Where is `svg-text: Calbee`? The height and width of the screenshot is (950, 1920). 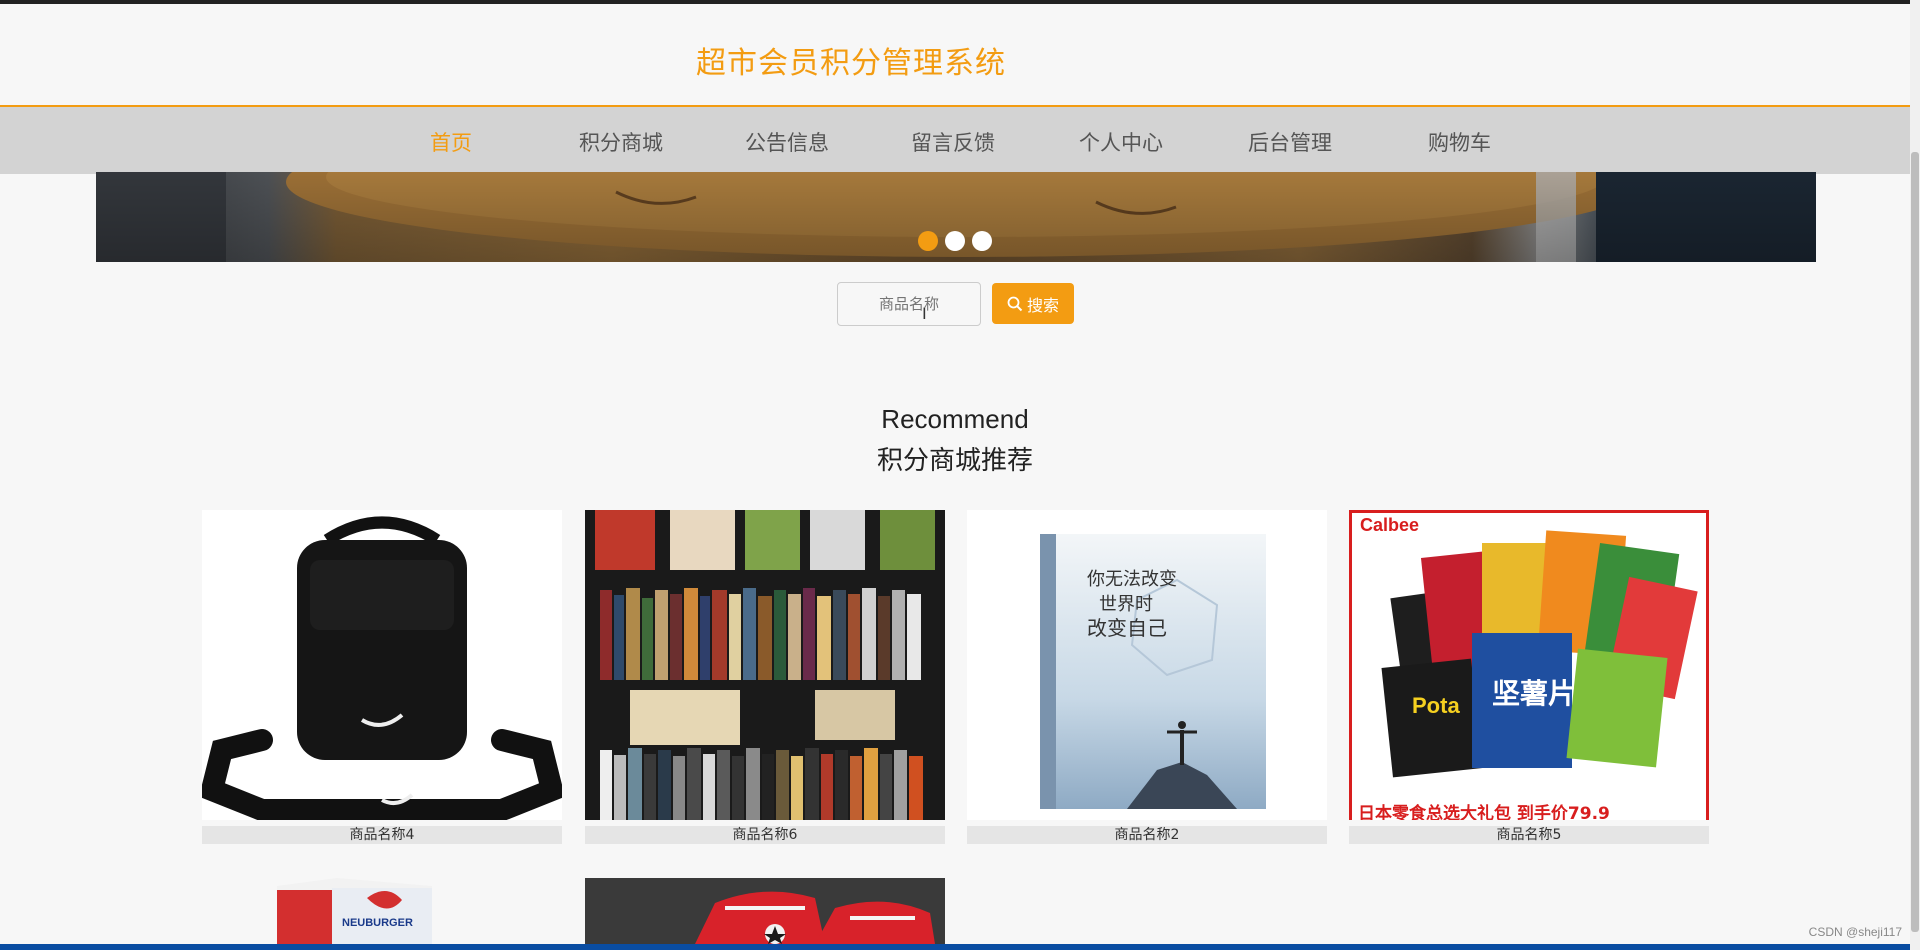
svg-text: Calbee is located at coordinates (1389, 525).